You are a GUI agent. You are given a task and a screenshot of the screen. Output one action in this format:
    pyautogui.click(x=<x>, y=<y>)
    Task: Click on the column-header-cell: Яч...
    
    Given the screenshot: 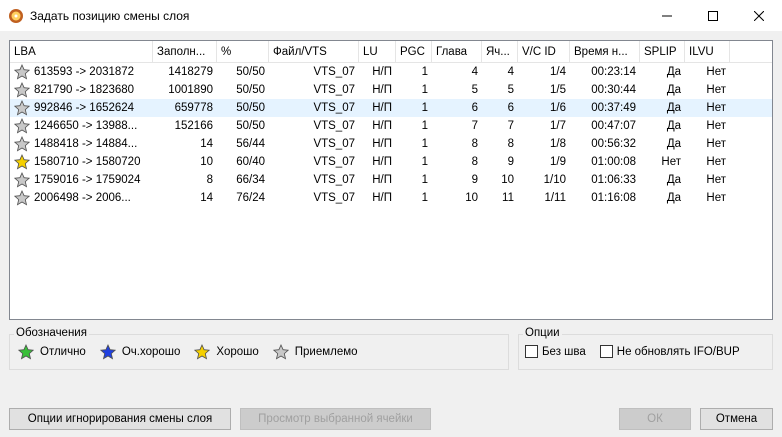 What is the action you would take?
    pyautogui.click(x=500, y=52)
    